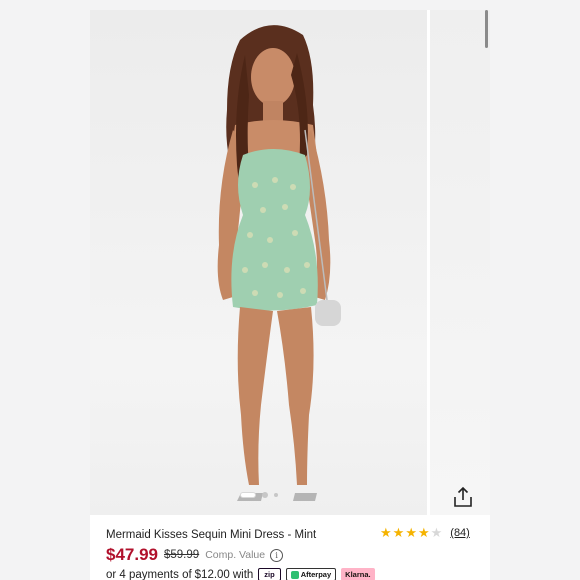 The height and width of the screenshot is (580, 580). I want to click on afterpay-badge: Afterpay, so click(311, 574).